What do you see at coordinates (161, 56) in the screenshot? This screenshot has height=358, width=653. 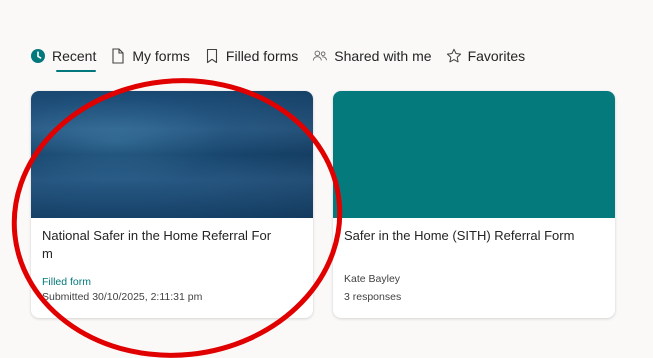 I see `tab-my-forms-label: My forms` at bounding box center [161, 56].